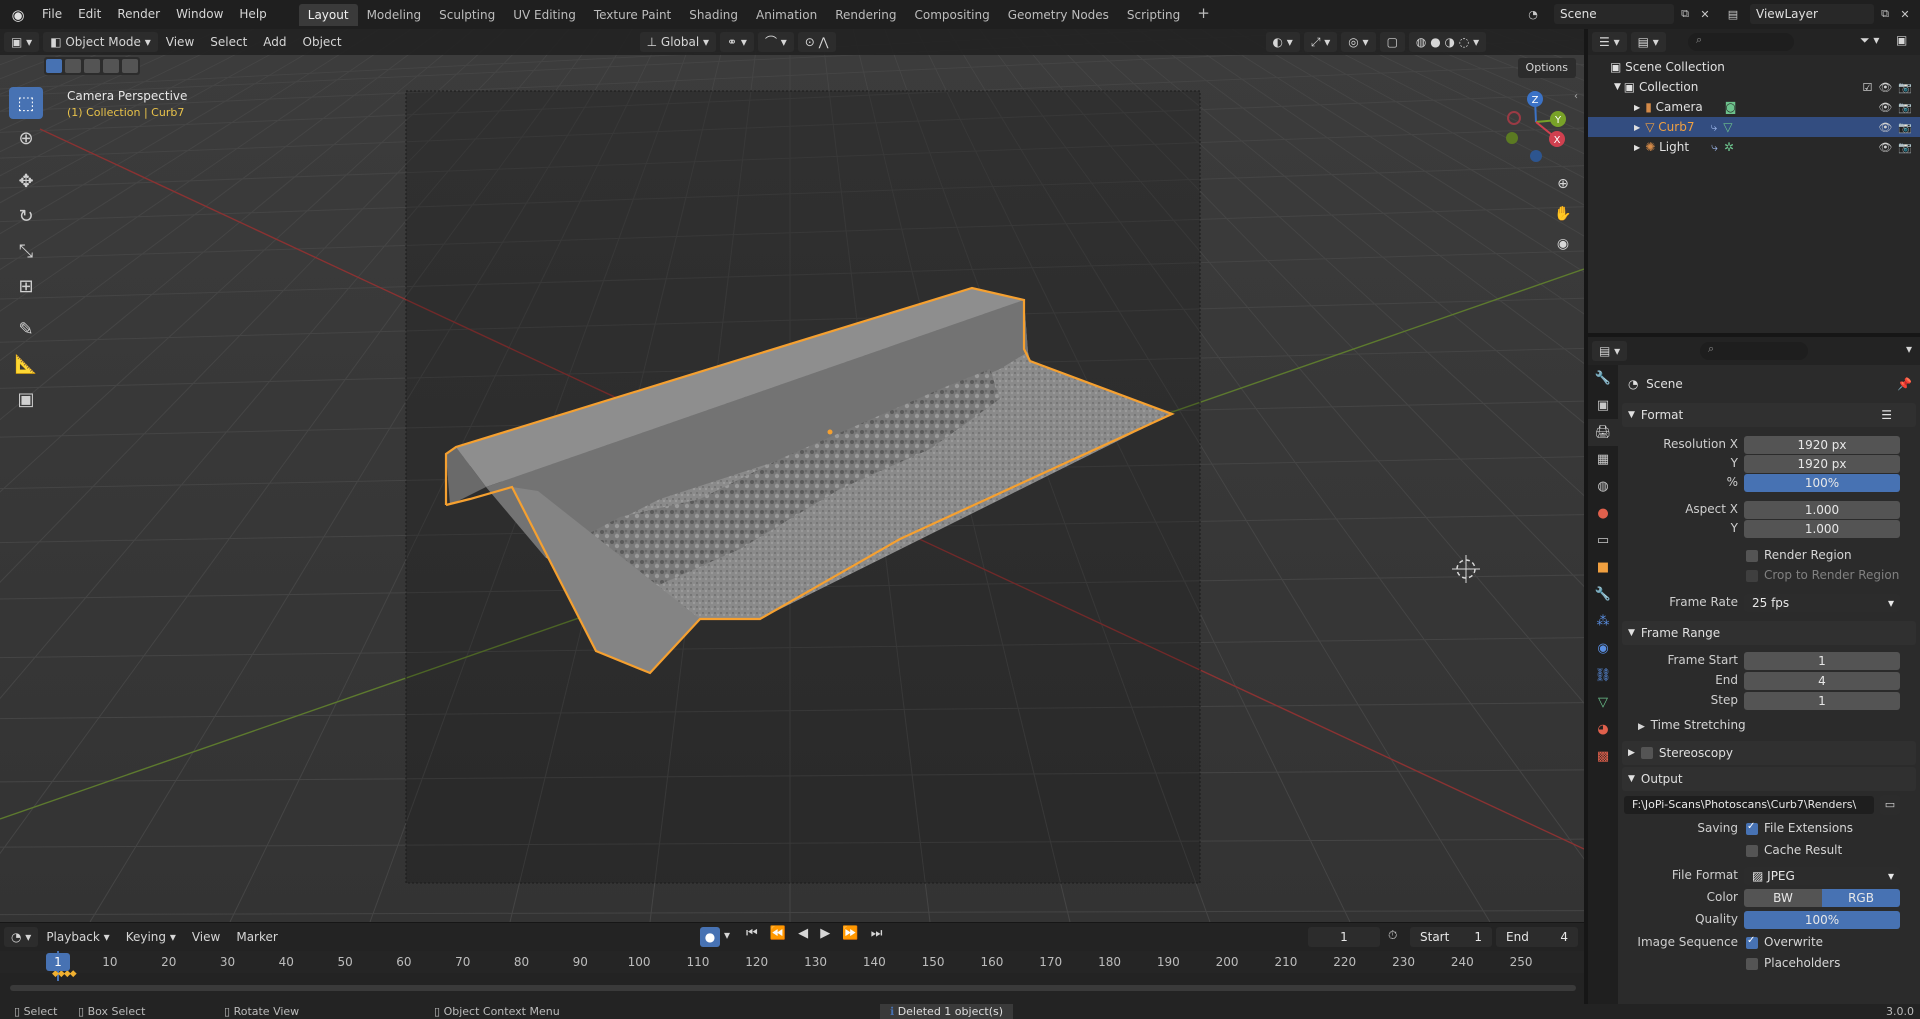 The height and width of the screenshot is (1019, 1920). What do you see at coordinates (1058, 15) in the screenshot?
I see `tab-geometry-nodes: Geometry Nodes` at bounding box center [1058, 15].